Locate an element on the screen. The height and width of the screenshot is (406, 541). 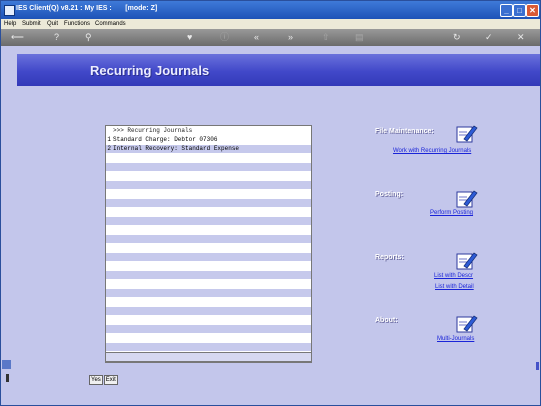
last-page-icon: » is located at coordinates (290, 37).